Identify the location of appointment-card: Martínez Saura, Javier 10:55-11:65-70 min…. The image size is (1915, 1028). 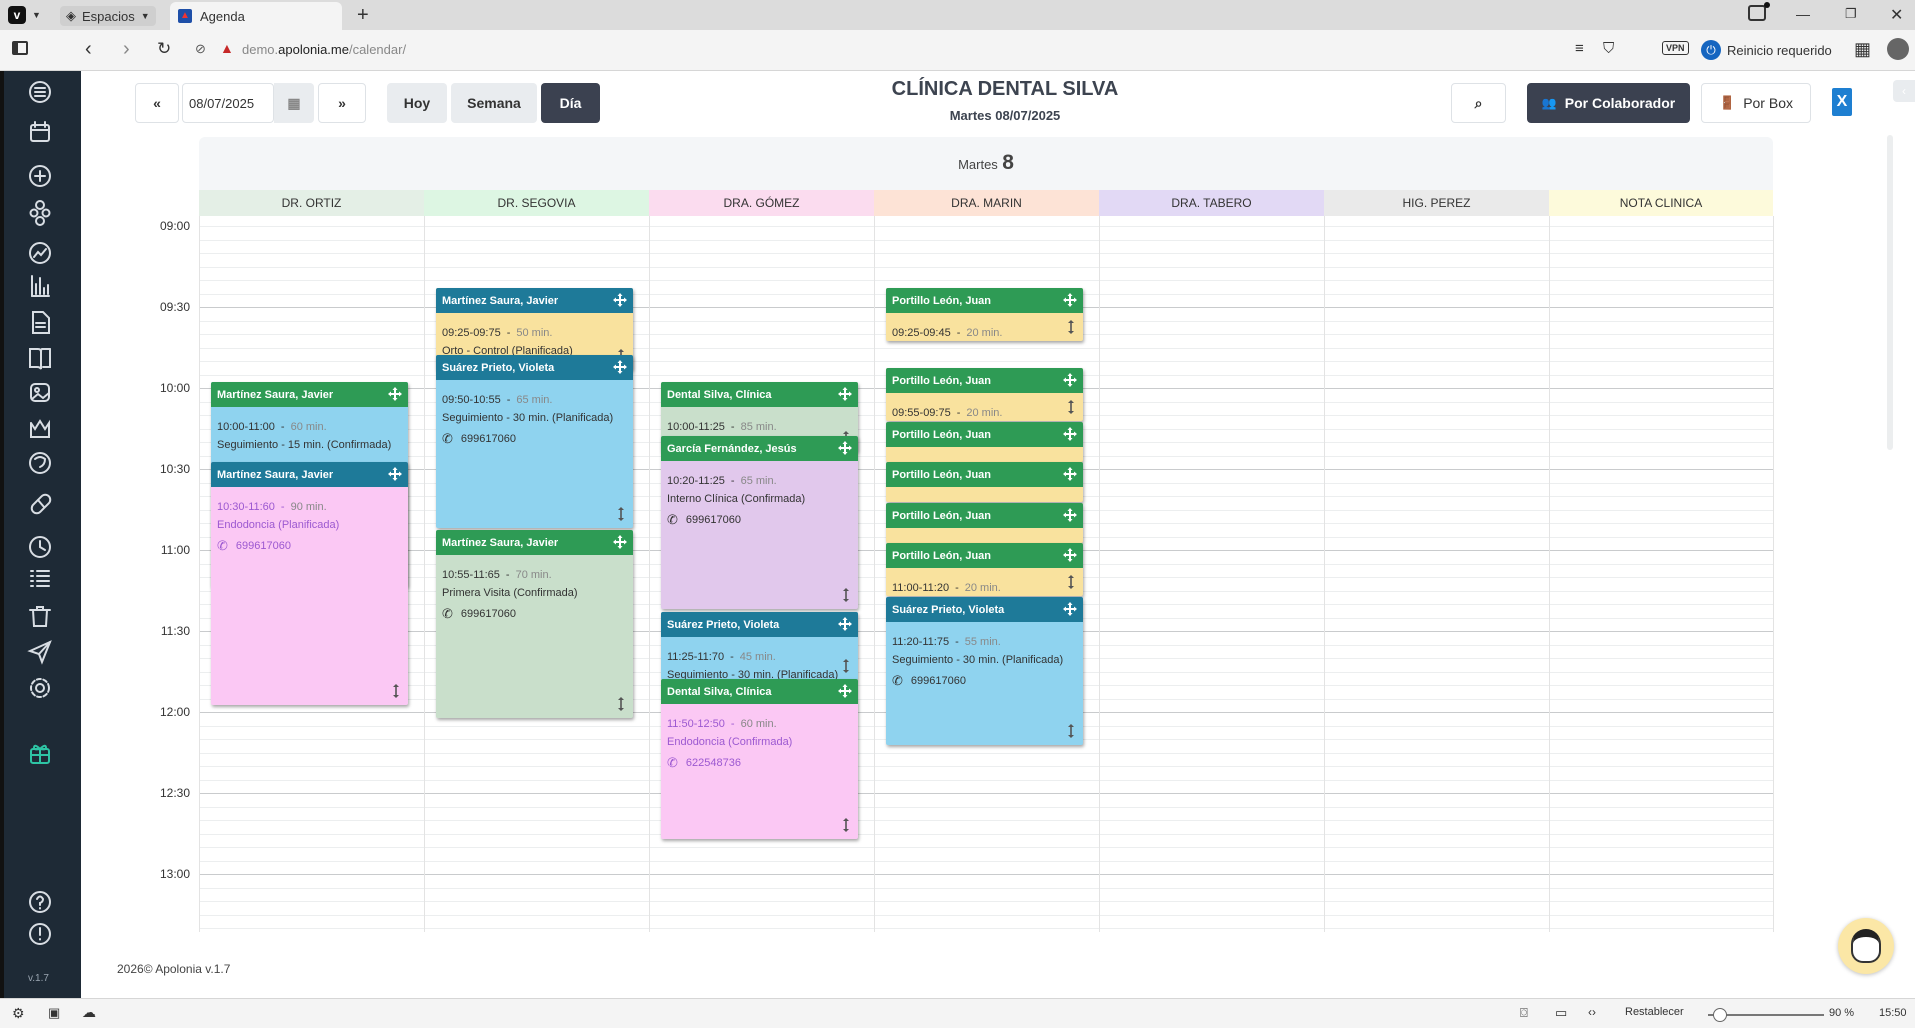
(534, 624).